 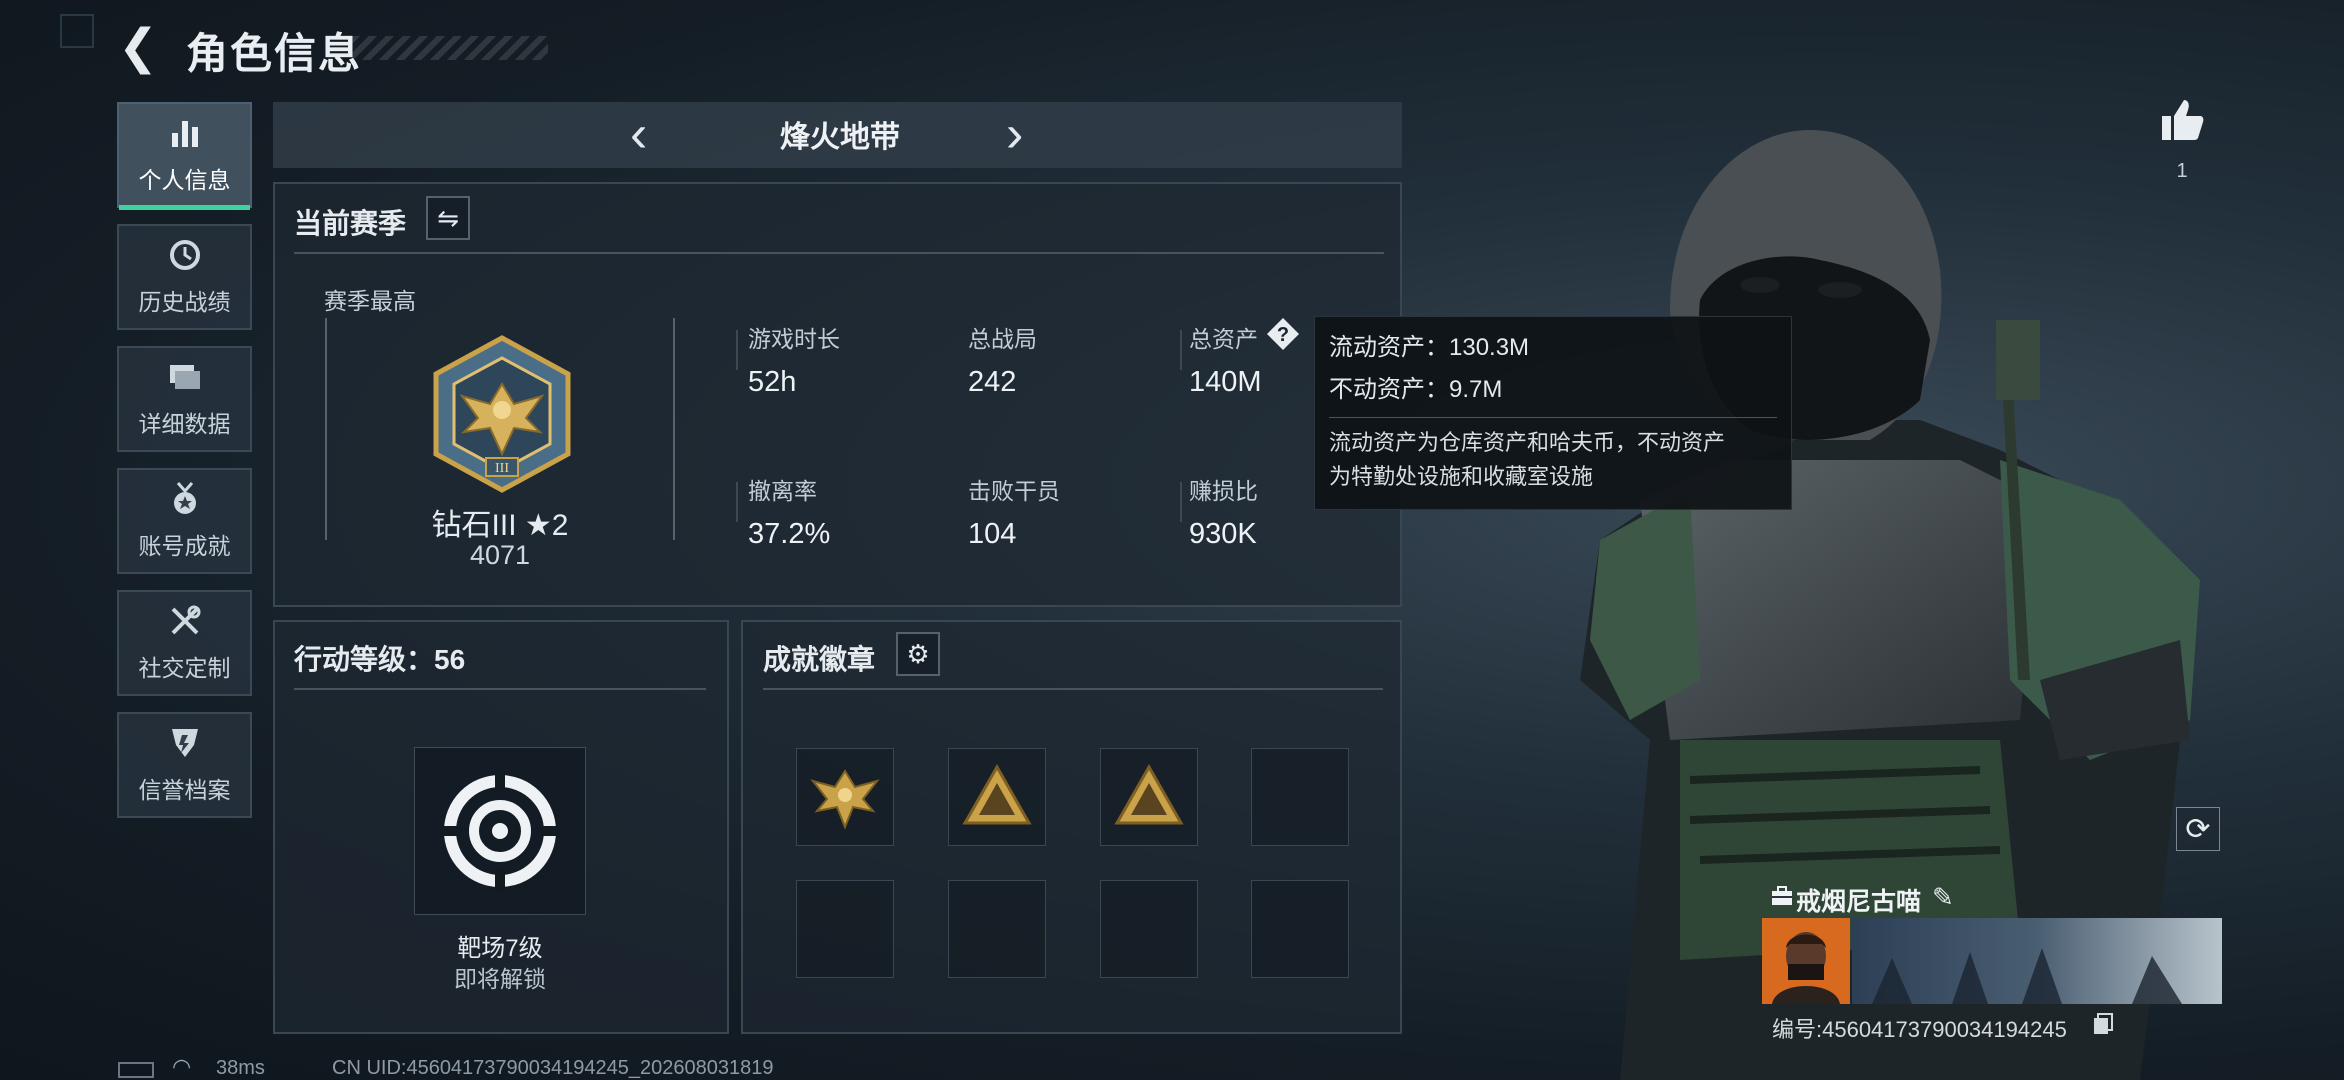 I want to click on stat-label: 总战局, so click(x=1002, y=339).